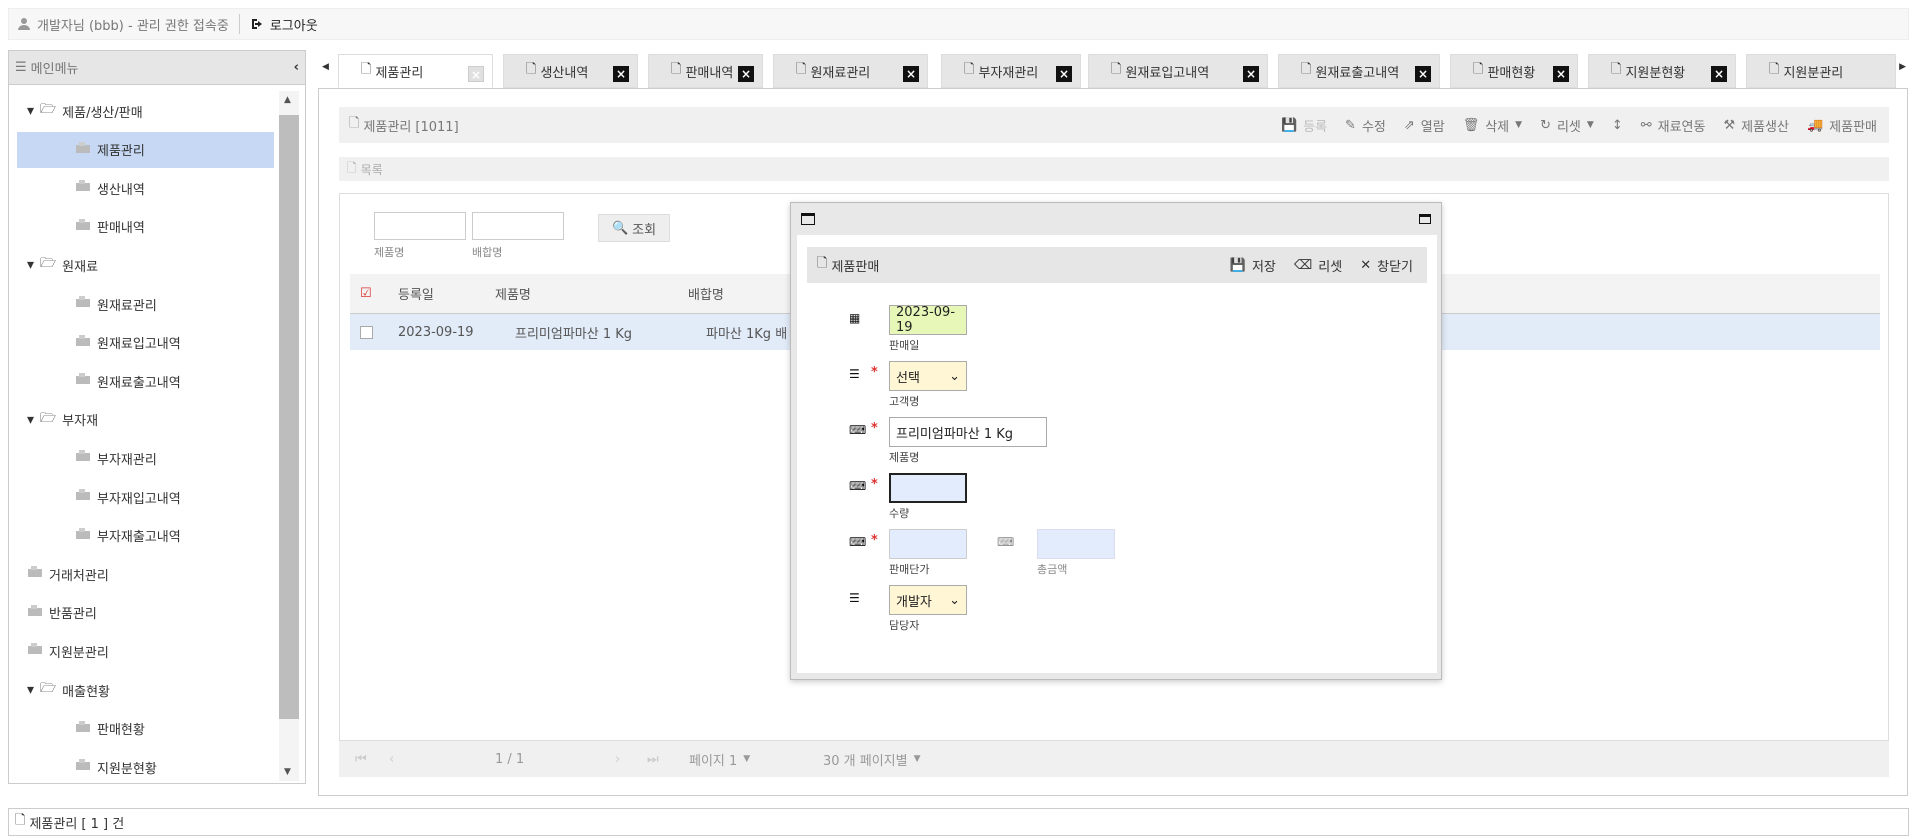 The width and height of the screenshot is (1917, 840). What do you see at coordinates (874, 372) in the screenshot?
I see `required-marker: *` at bounding box center [874, 372].